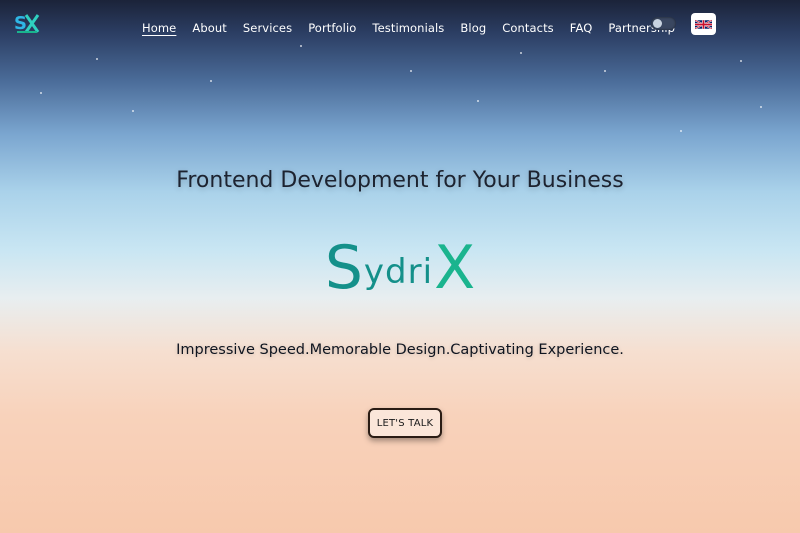 The image size is (800, 533). I want to click on language-switcher, so click(703, 24).